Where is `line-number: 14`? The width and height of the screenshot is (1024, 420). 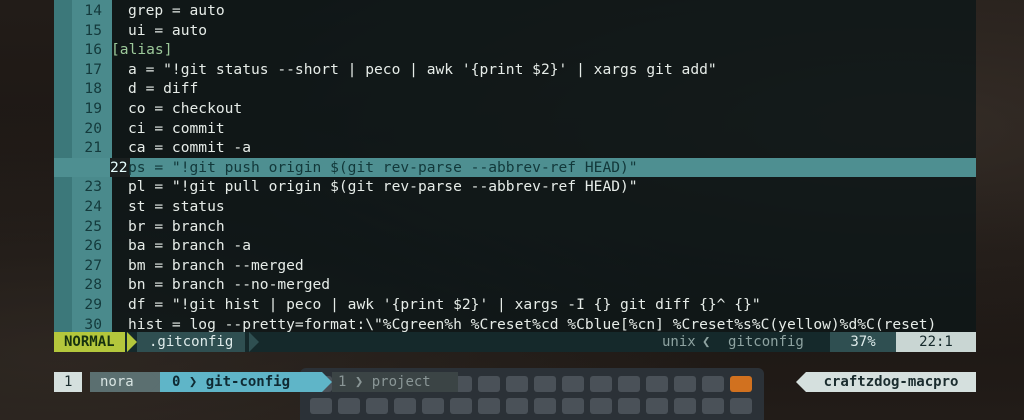
line-number: 14 is located at coordinates (93, 10).